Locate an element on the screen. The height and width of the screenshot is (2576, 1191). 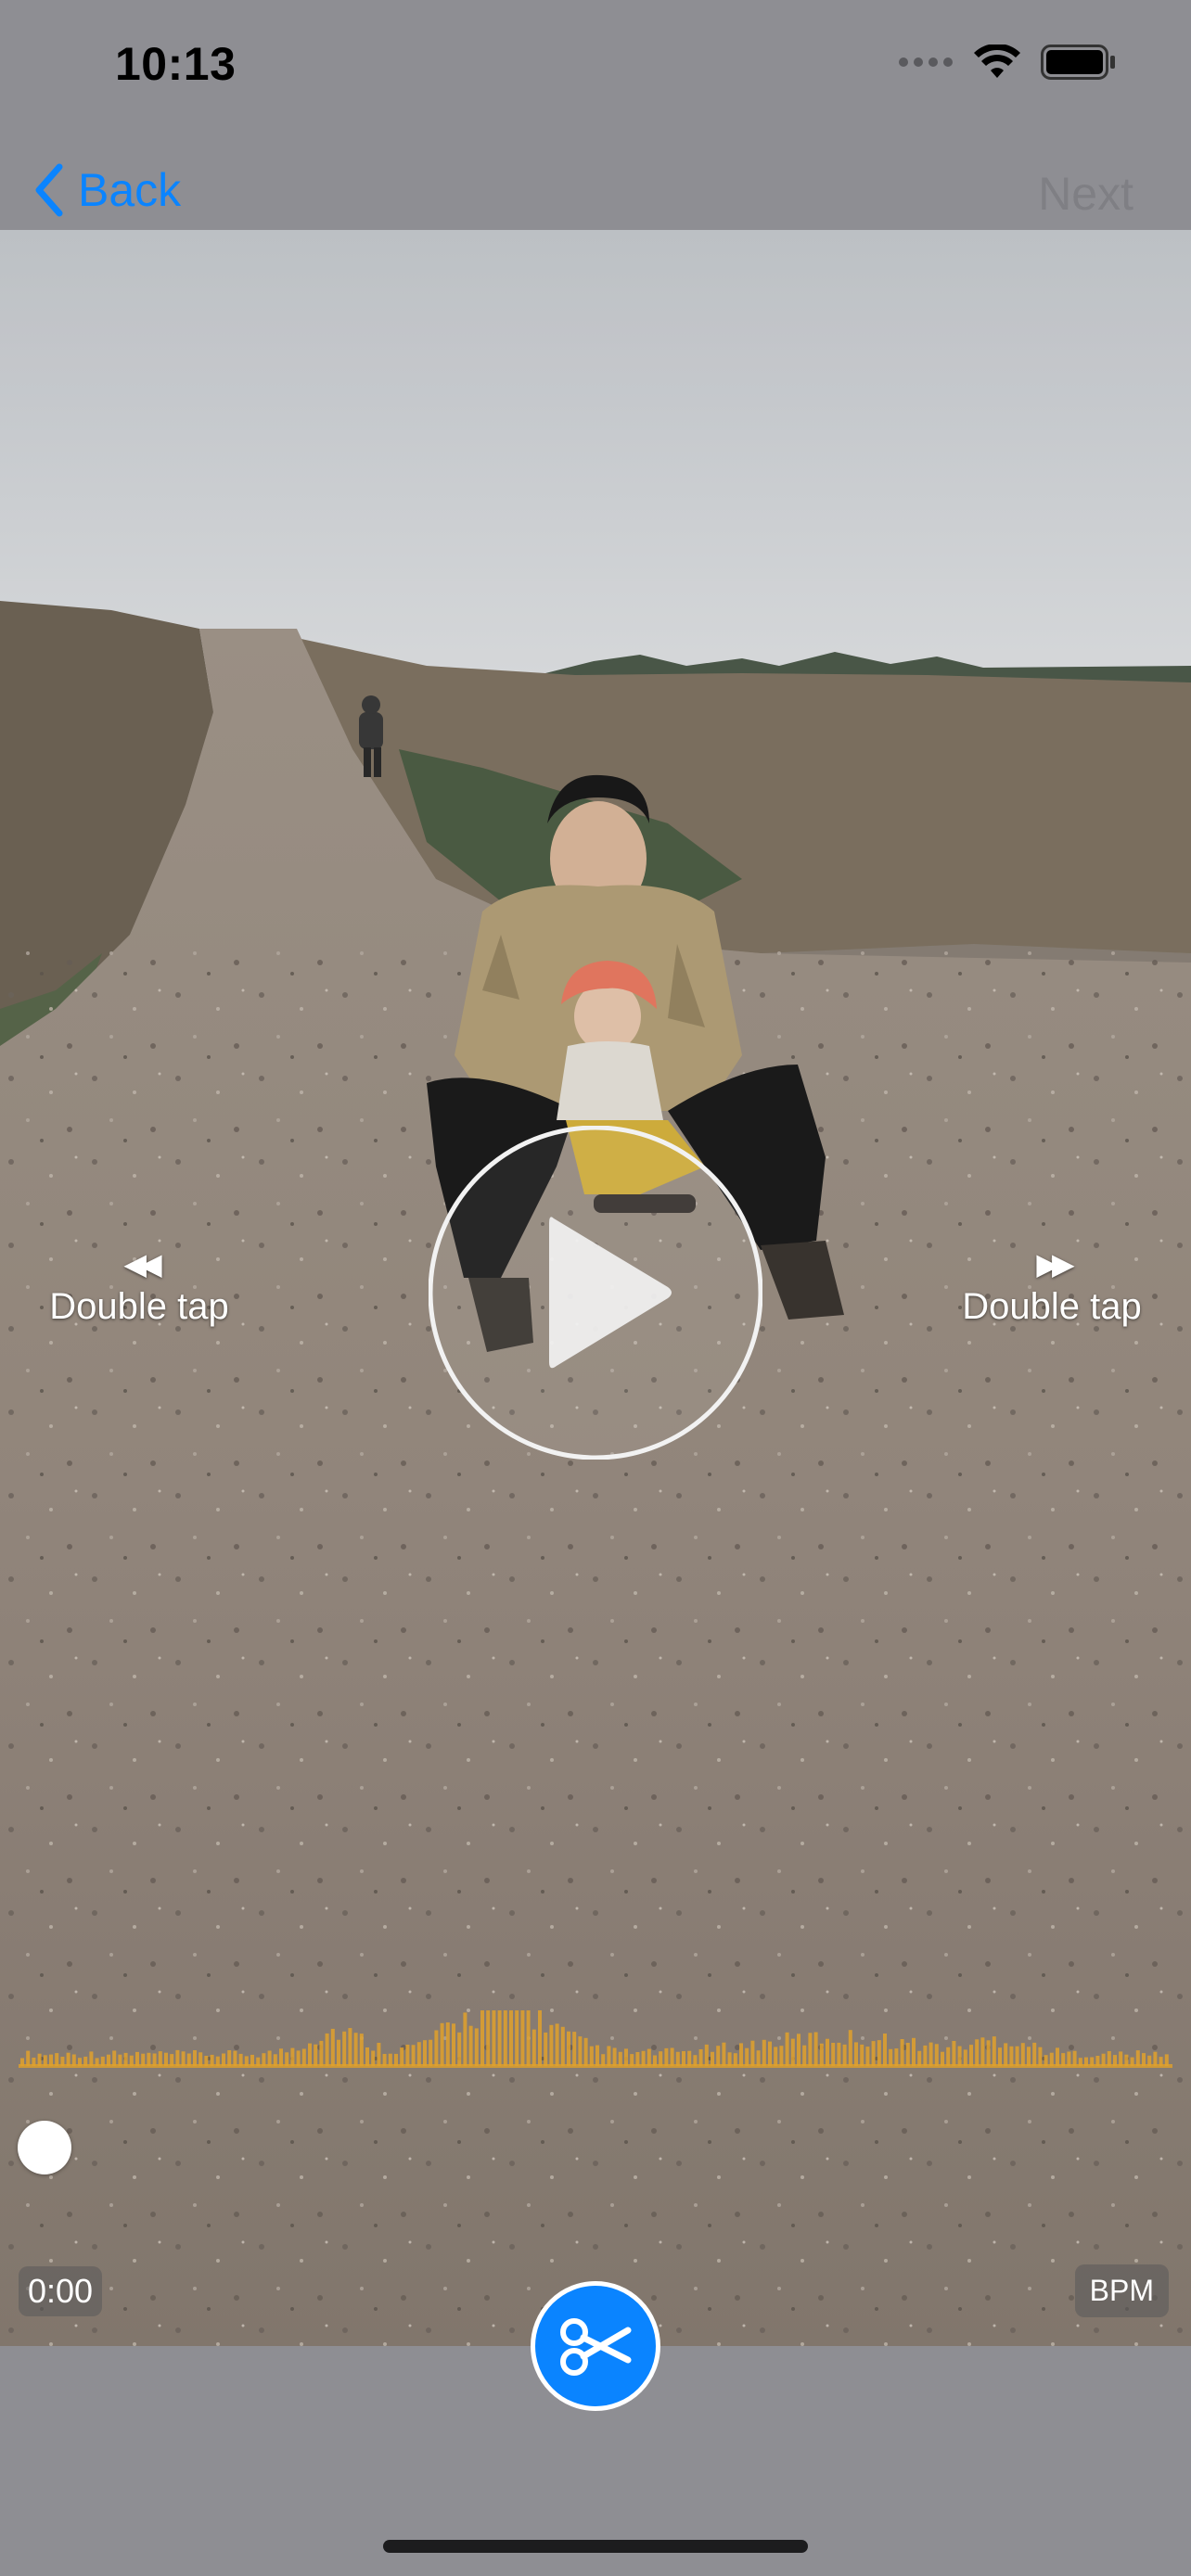
chevron-left-icon is located at coordinates (49, 190).